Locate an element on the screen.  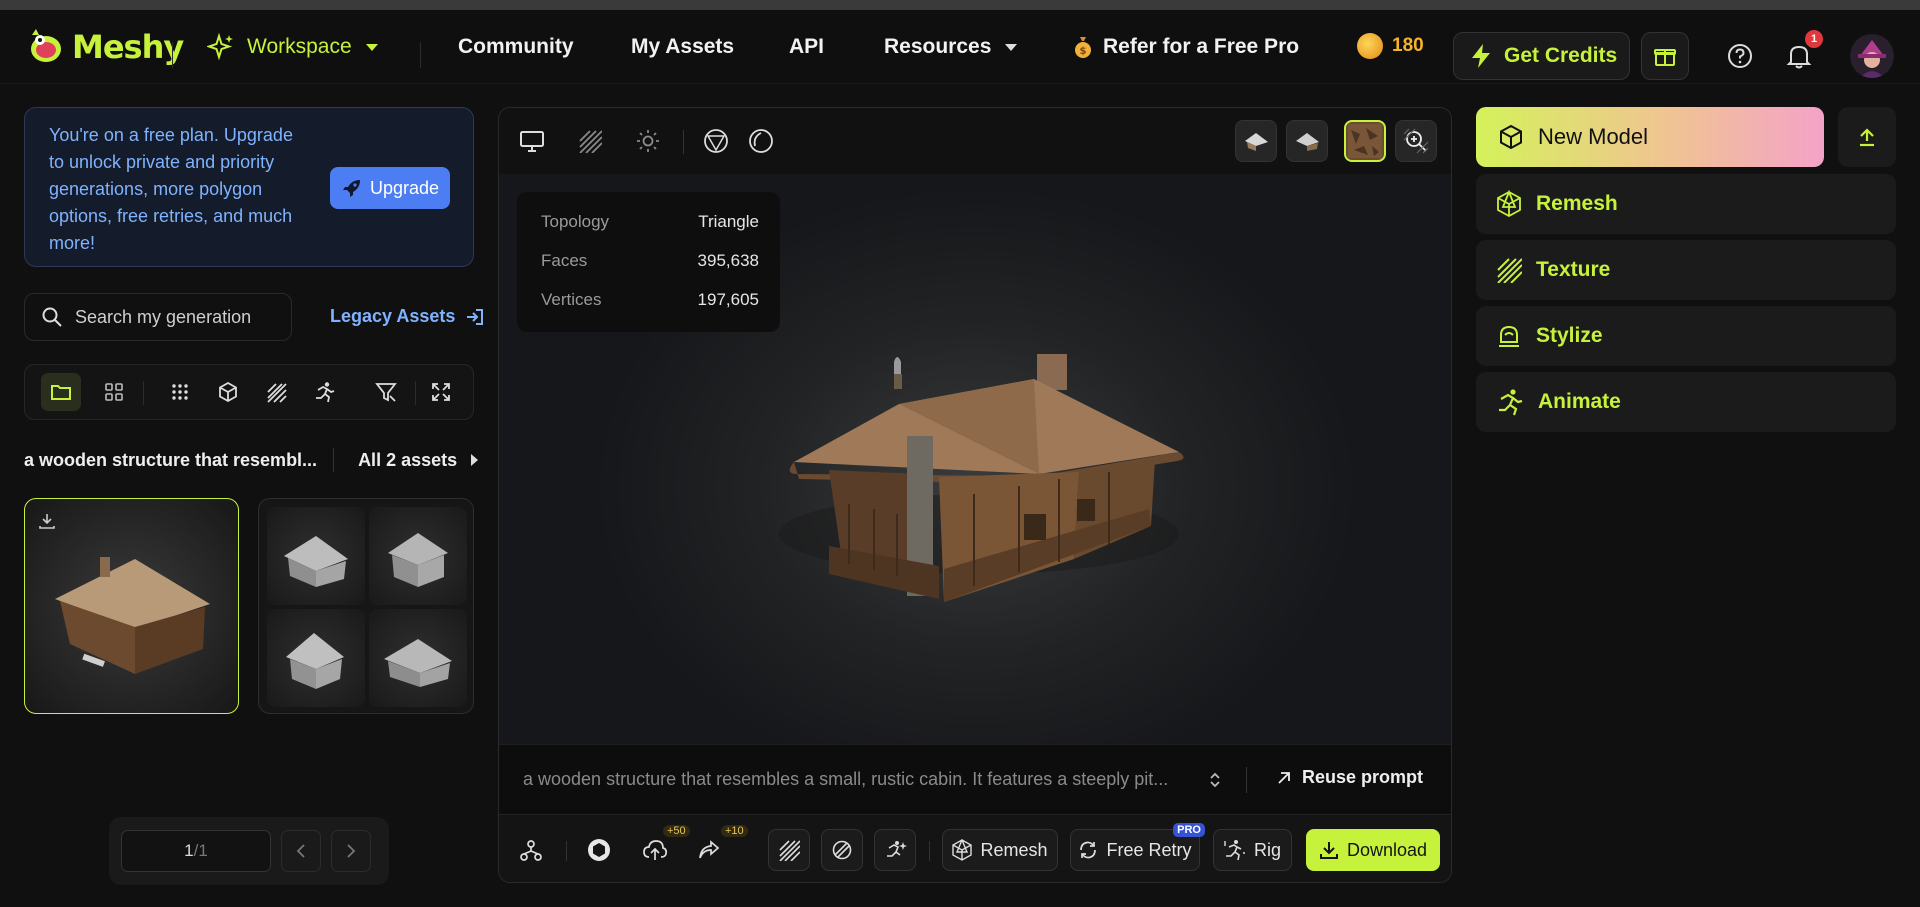
upload-community-button: +50 is located at coordinates (661, 848).